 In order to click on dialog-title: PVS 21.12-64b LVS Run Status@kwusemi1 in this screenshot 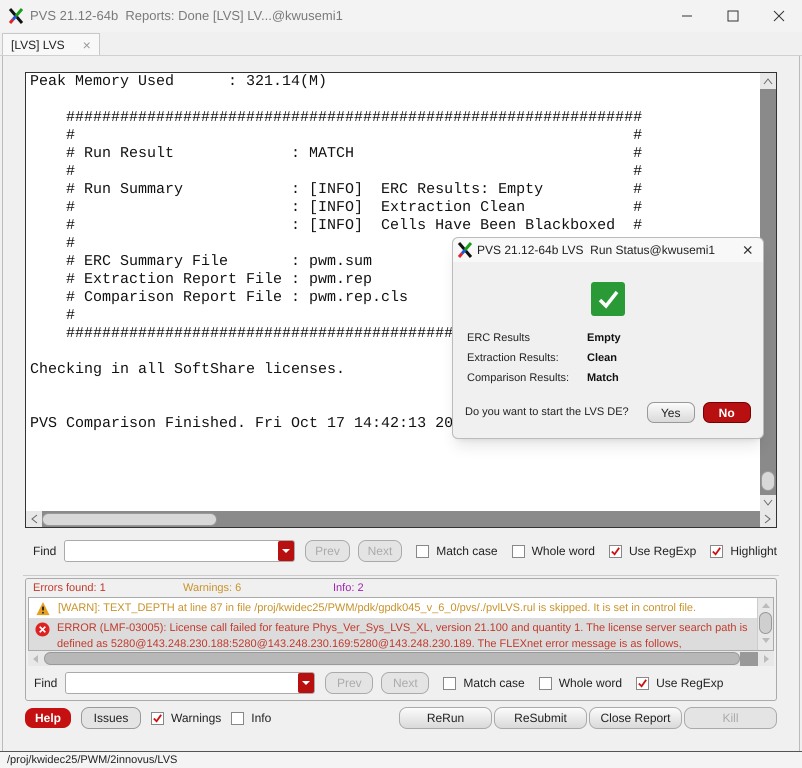, I will do `click(596, 250)`.